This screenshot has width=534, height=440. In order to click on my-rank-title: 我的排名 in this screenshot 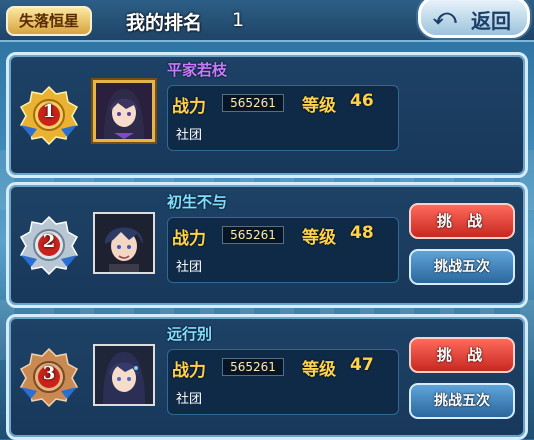, I will do `click(164, 23)`.